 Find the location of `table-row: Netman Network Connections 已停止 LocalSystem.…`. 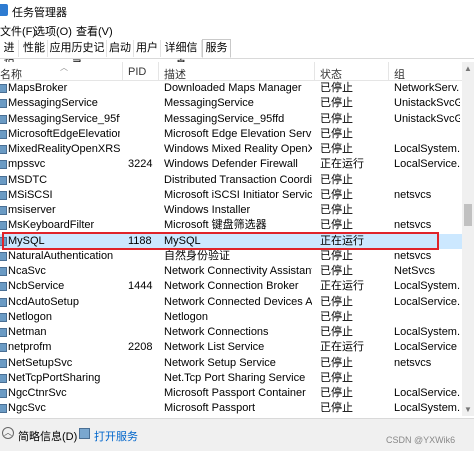

table-row: Netman Network Connections 已停止 LocalSystem.… is located at coordinates (231, 332).